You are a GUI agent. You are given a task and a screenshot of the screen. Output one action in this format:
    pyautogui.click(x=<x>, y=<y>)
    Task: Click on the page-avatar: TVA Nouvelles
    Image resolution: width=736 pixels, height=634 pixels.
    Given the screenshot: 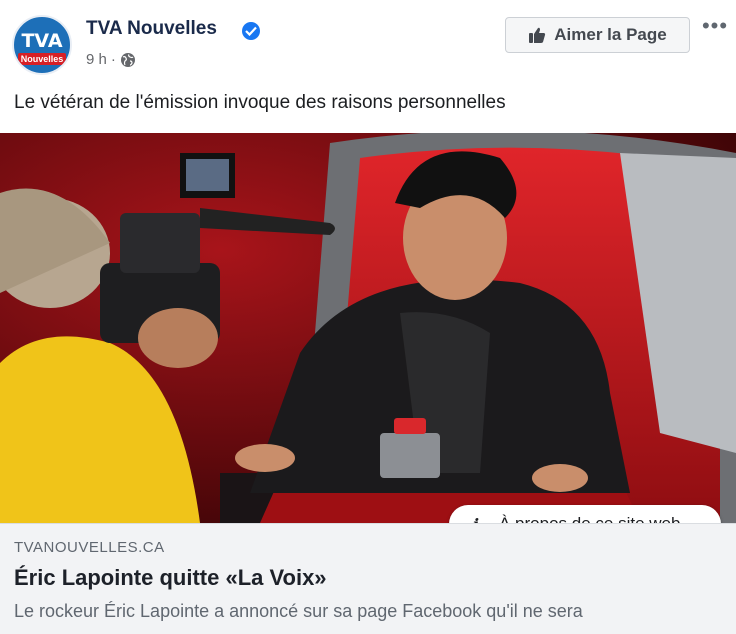 What is the action you would take?
    pyautogui.click(x=42, y=45)
    